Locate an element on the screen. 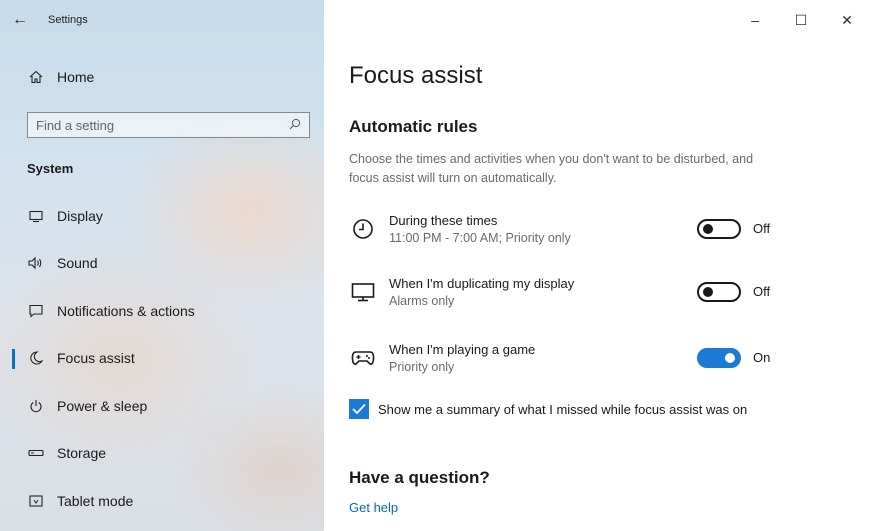 The width and height of the screenshot is (870, 531). sidebar-item-label: Notifications & actions is located at coordinates (126, 310).